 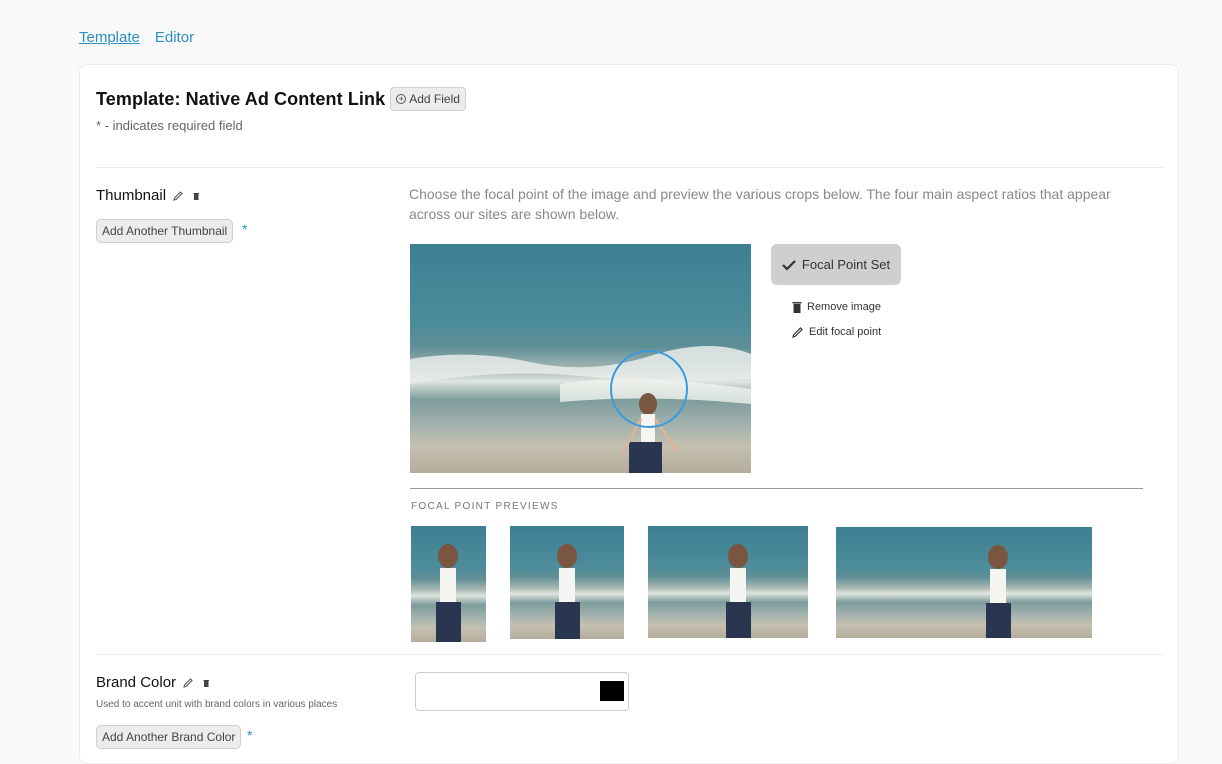 What do you see at coordinates (434, 99) in the screenshot?
I see `add-field-label: Add Field` at bounding box center [434, 99].